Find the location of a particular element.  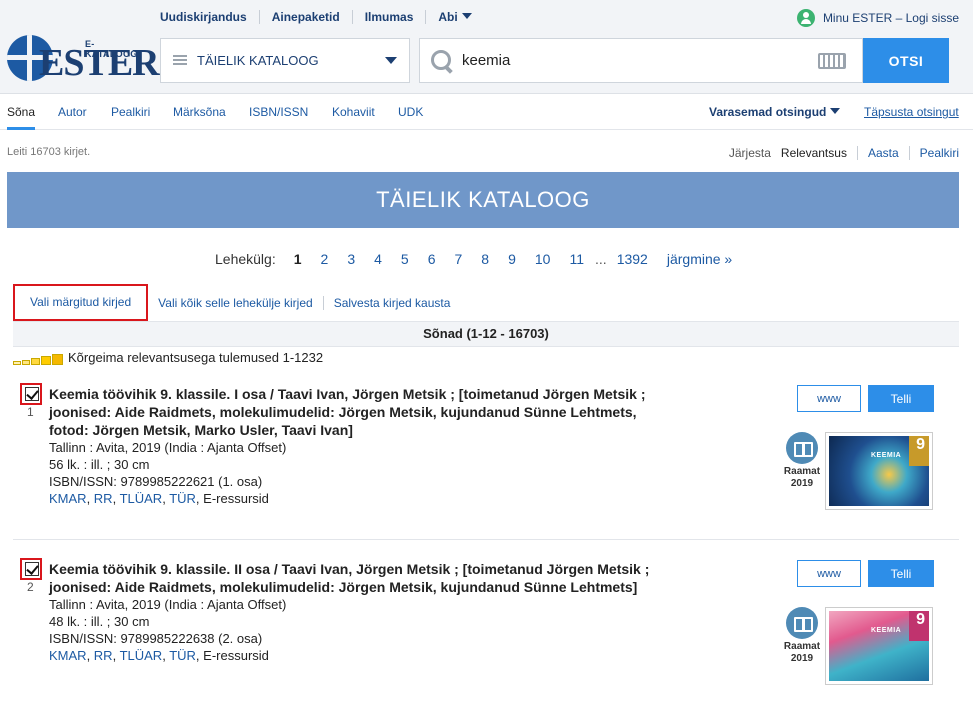

page-link-current: 1 is located at coordinates (298, 259).